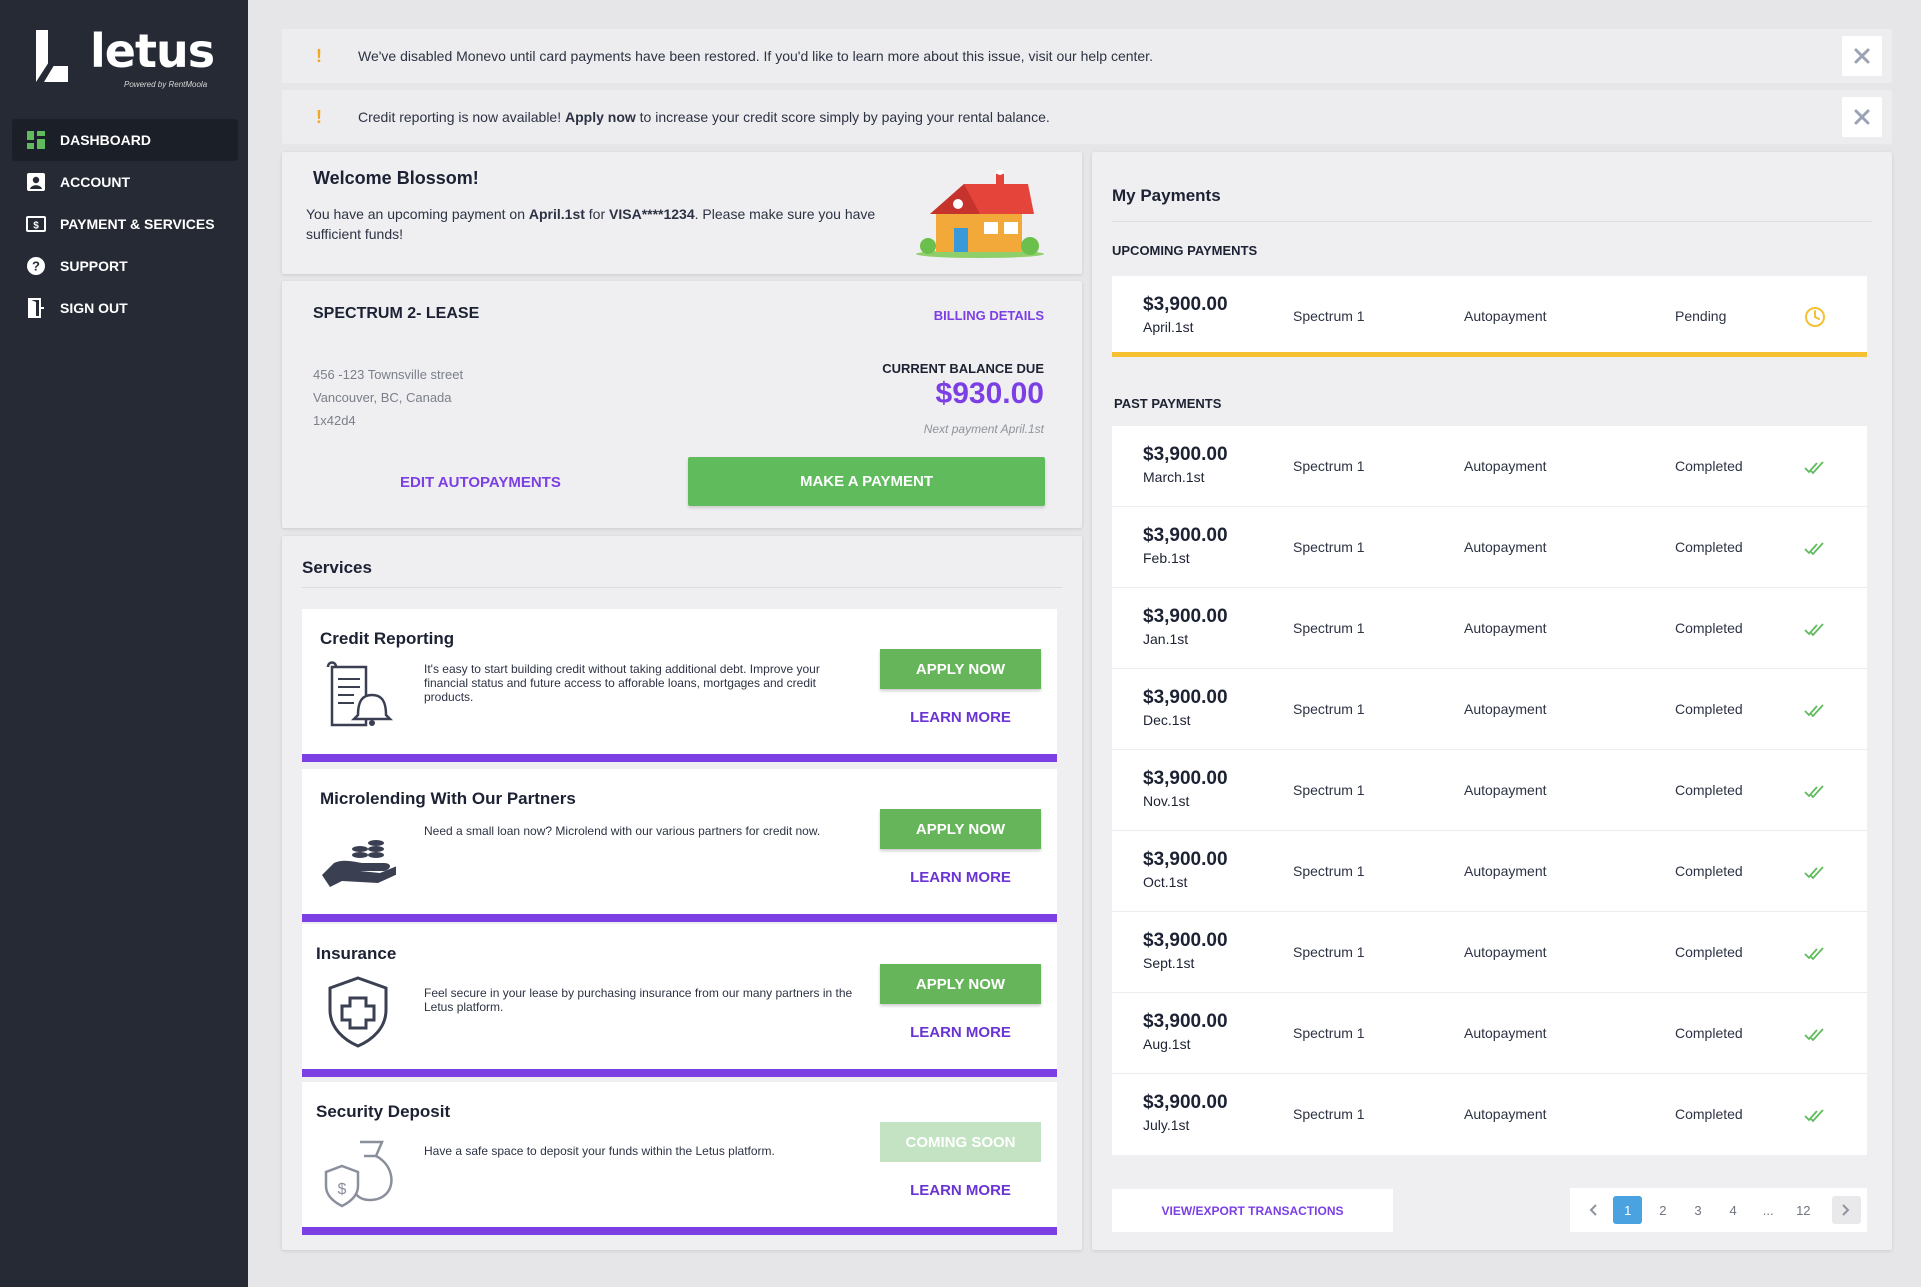 This screenshot has height=1287, width=1921. Describe the element at coordinates (600, 117) in the screenshot. I see `alert-apply-now-link: Apply now` at that location.